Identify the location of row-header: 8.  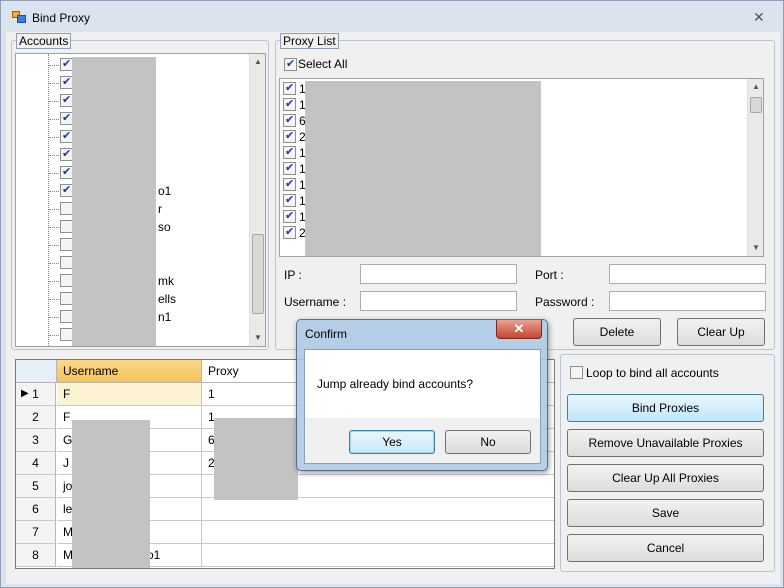
(36, 555).